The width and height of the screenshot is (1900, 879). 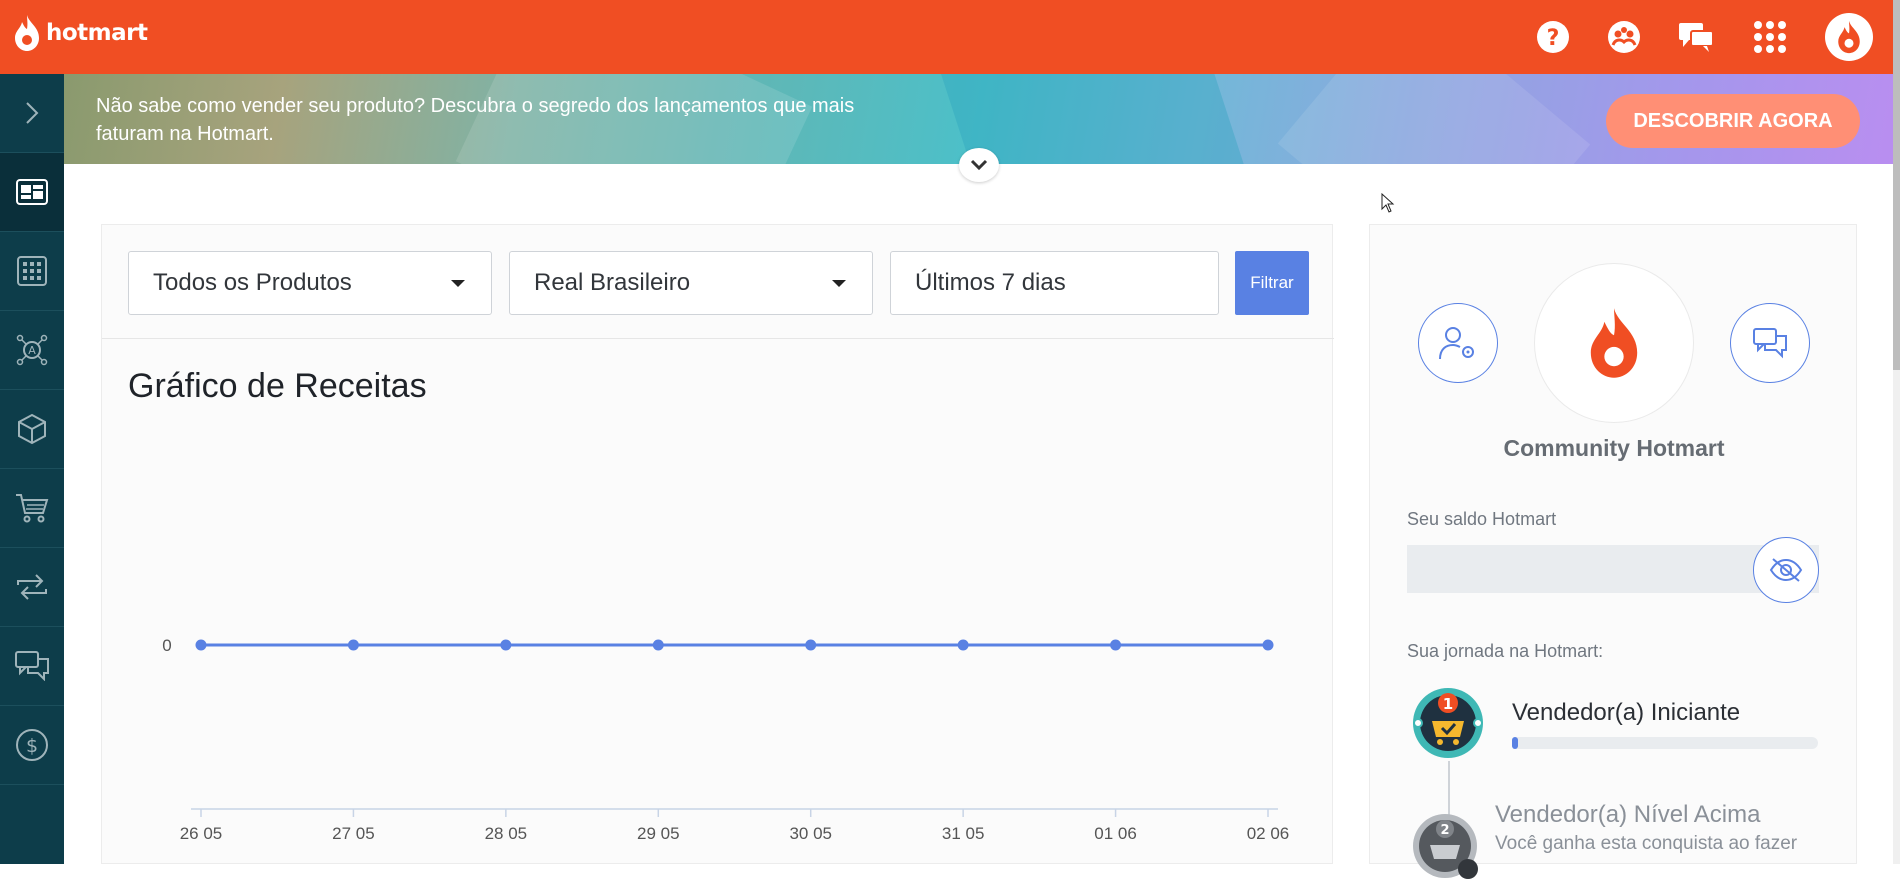 I want to click on level-2-description: Você ganha esta conquista ao fazer, so click(x=1646, y=843).